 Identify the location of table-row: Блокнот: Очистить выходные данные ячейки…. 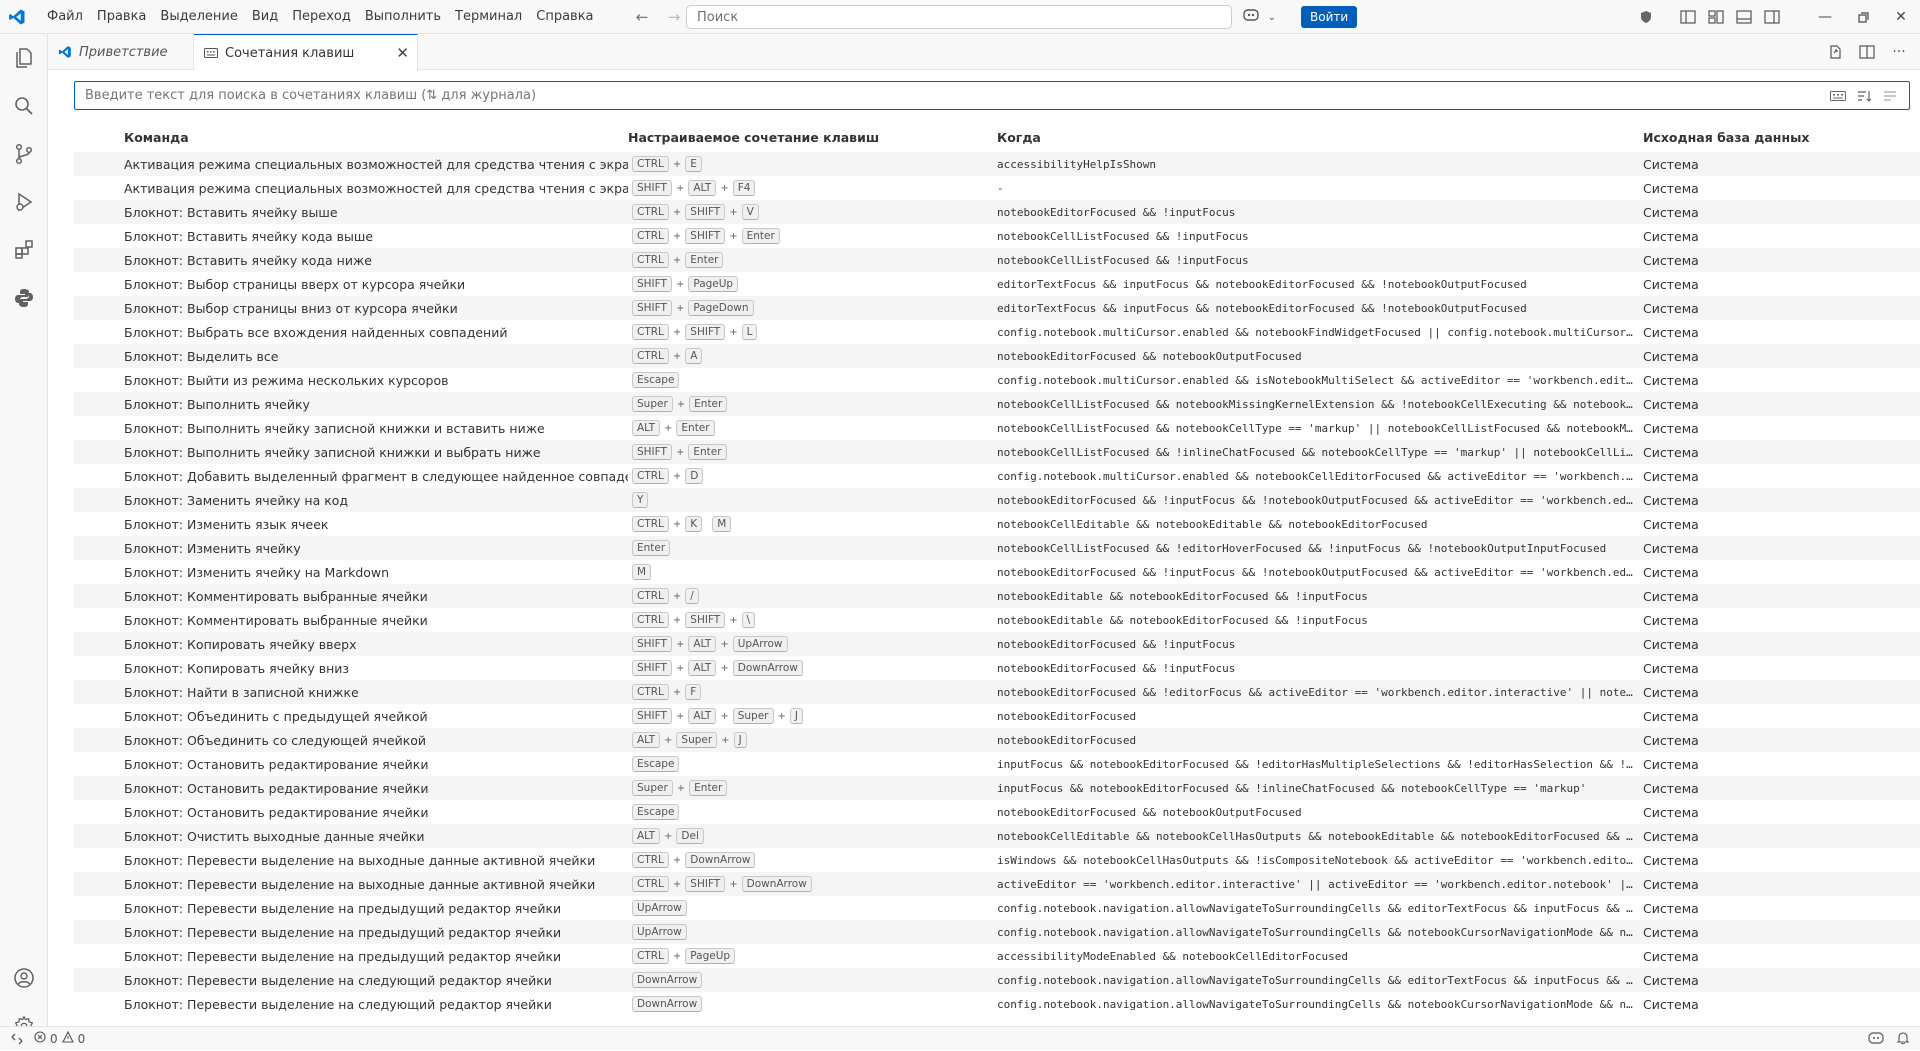
(997, 836).